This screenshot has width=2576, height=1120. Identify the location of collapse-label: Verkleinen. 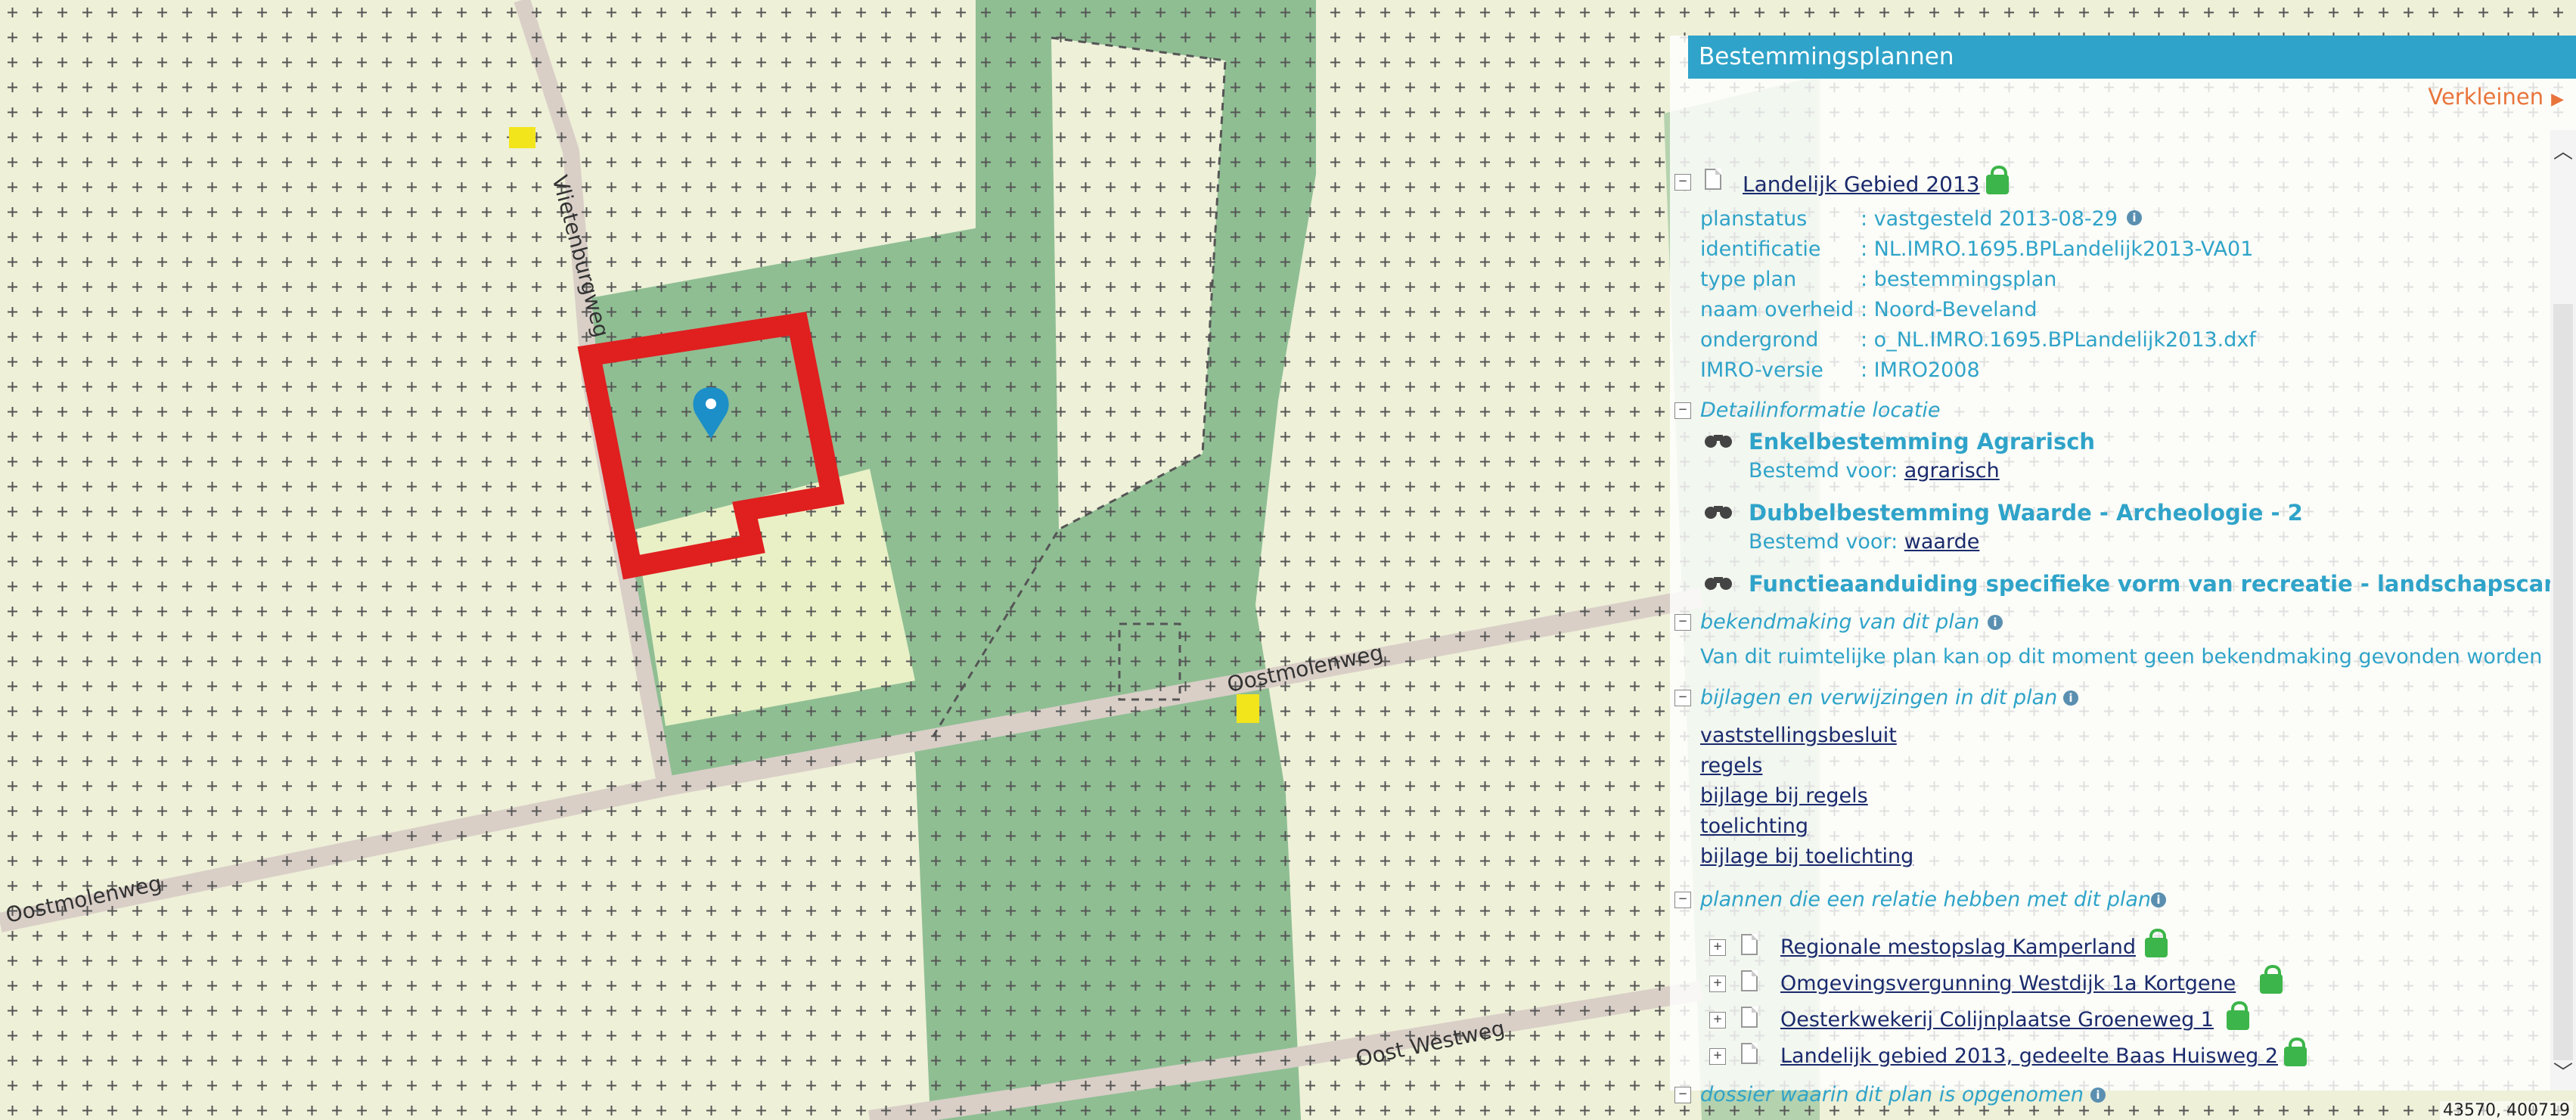
(2486, 97).